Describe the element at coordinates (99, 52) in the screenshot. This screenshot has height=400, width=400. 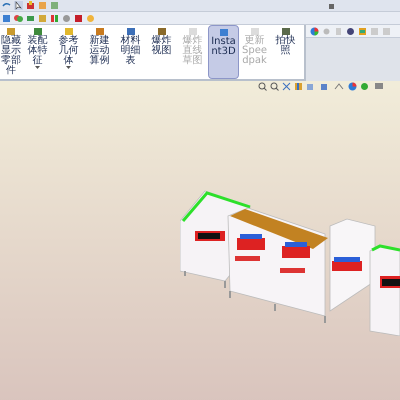
I see `ribbon-button: 新建运动算例` at that location.